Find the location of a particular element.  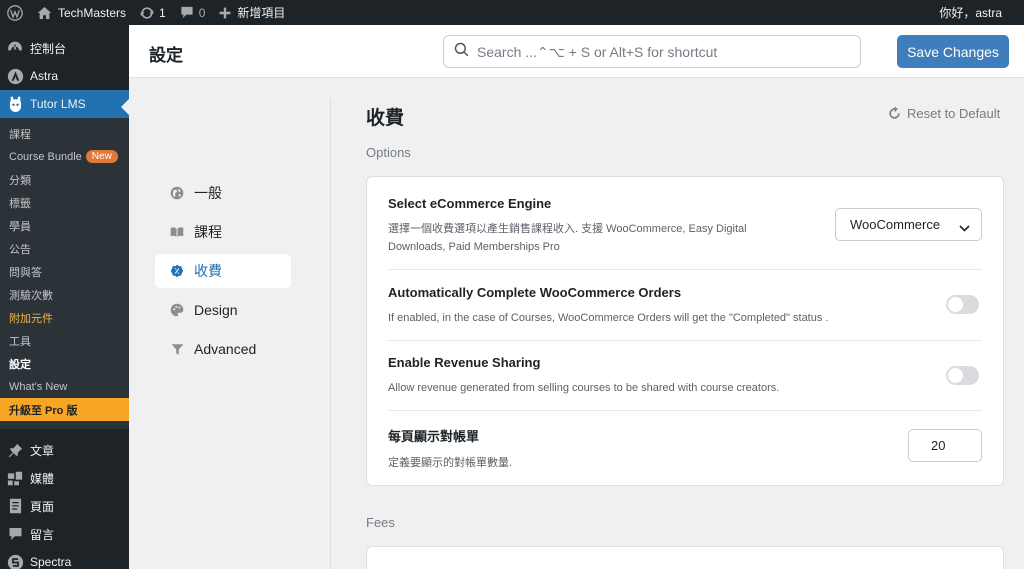

greeting: 你好，astra is located at coordinates (970, 13).